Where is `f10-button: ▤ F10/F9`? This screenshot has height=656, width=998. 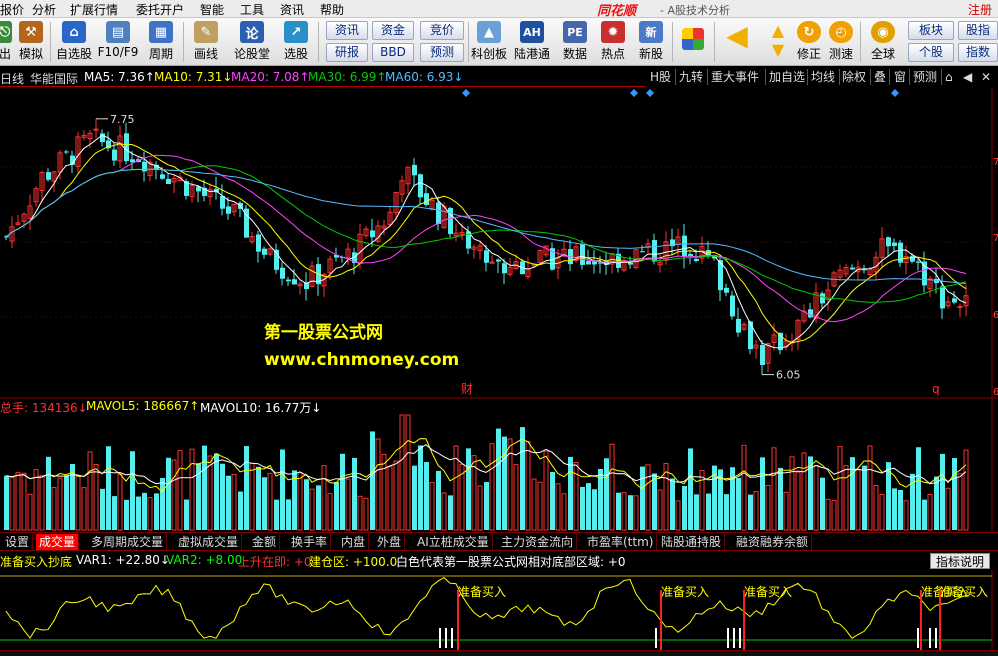 f10-button: ▤ F10/F9 is located at coordinates (118, 42).